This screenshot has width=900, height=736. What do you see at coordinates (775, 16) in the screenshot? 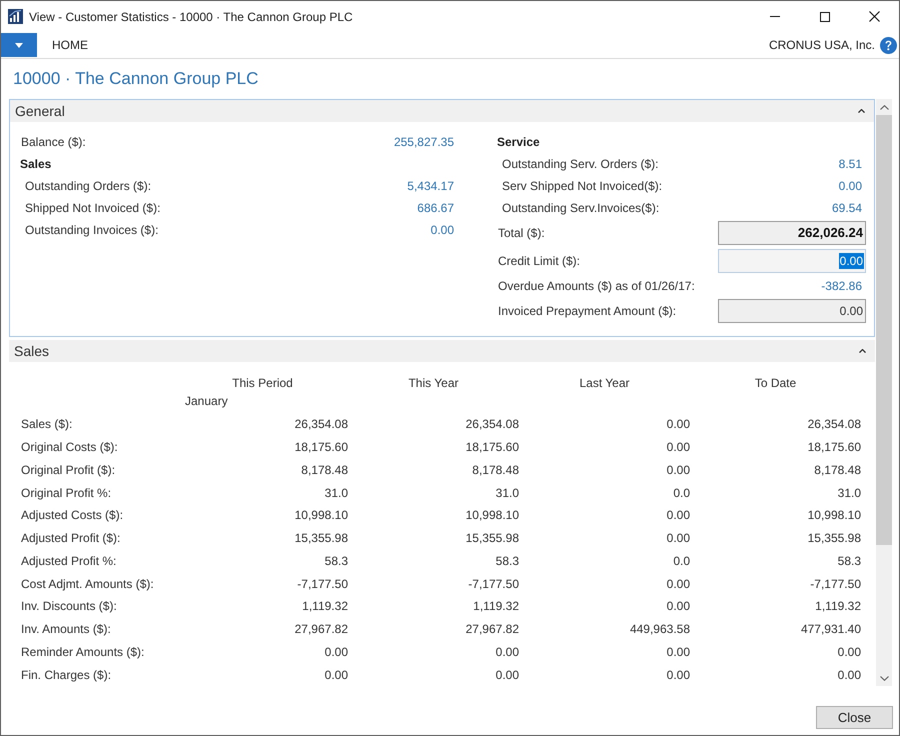
I see `minimize-icon` at bounding box center [775, 16].